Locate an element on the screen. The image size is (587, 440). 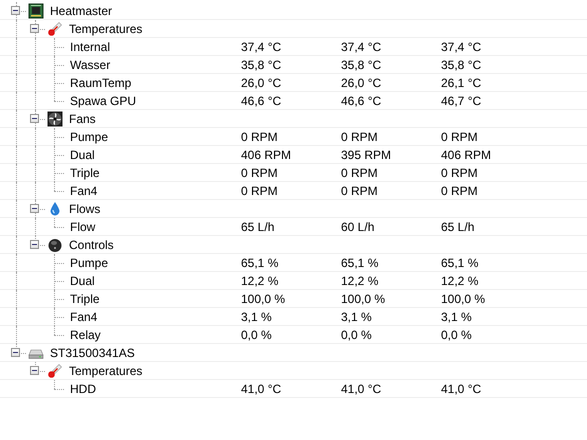
node-label: ST31500341AS is located at coordinates (92, 353).